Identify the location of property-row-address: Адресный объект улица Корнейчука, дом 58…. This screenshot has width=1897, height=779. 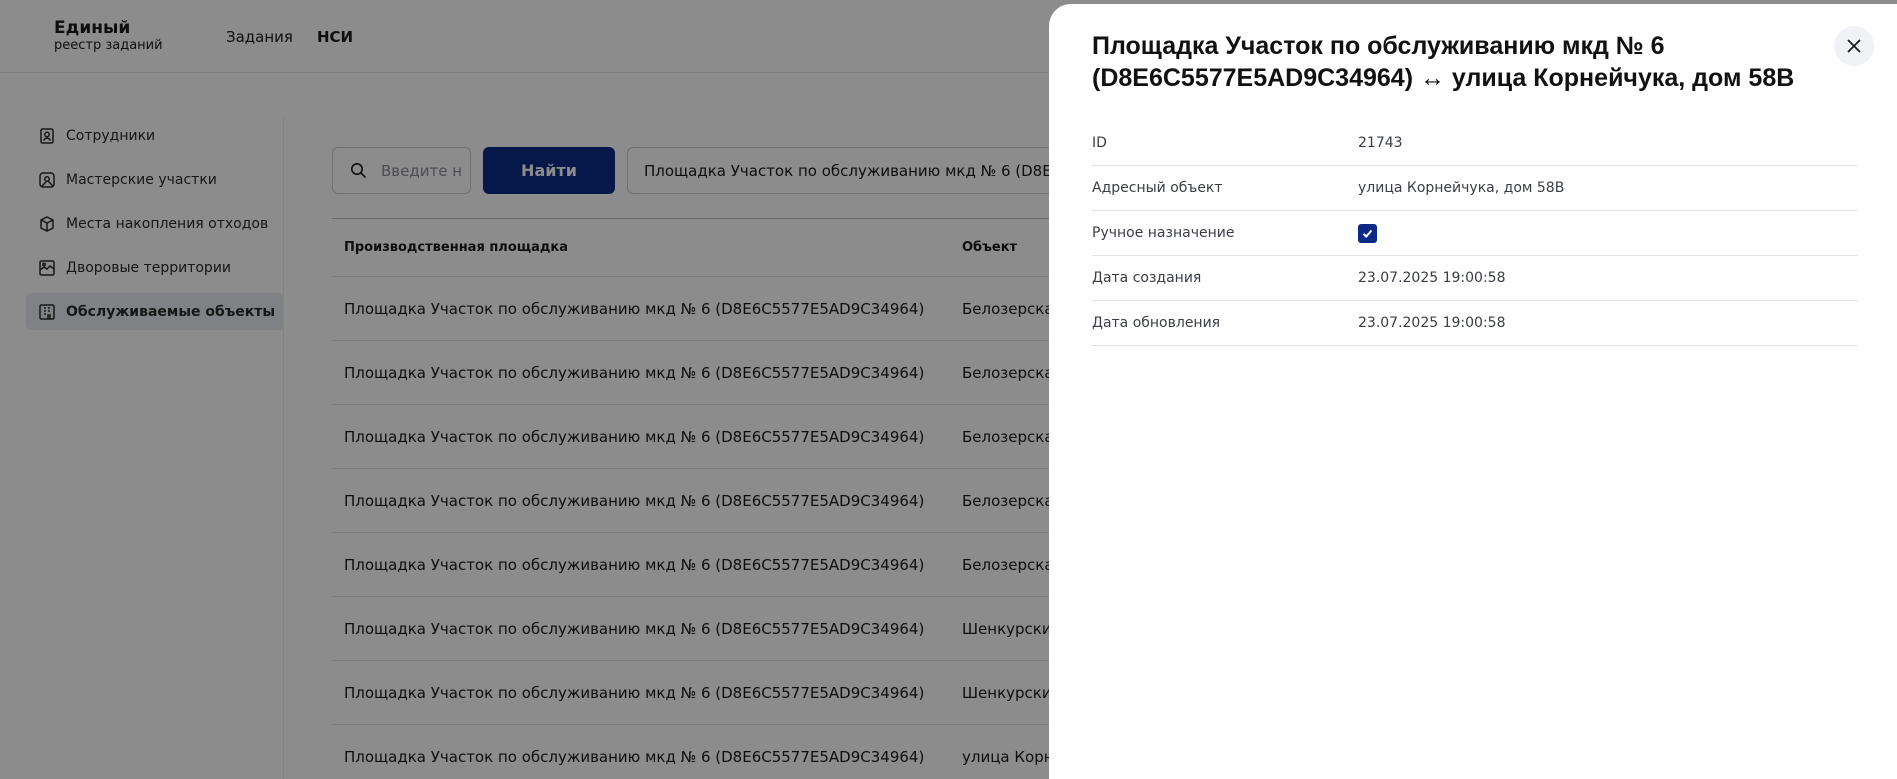
(1475, 188).